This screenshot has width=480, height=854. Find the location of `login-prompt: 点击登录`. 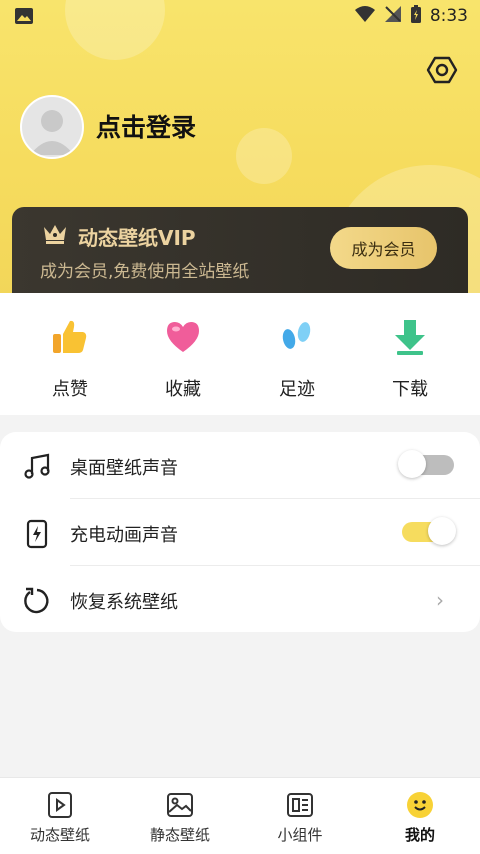

login-prompt: 点击登录 is located at coordinates (146, 126).